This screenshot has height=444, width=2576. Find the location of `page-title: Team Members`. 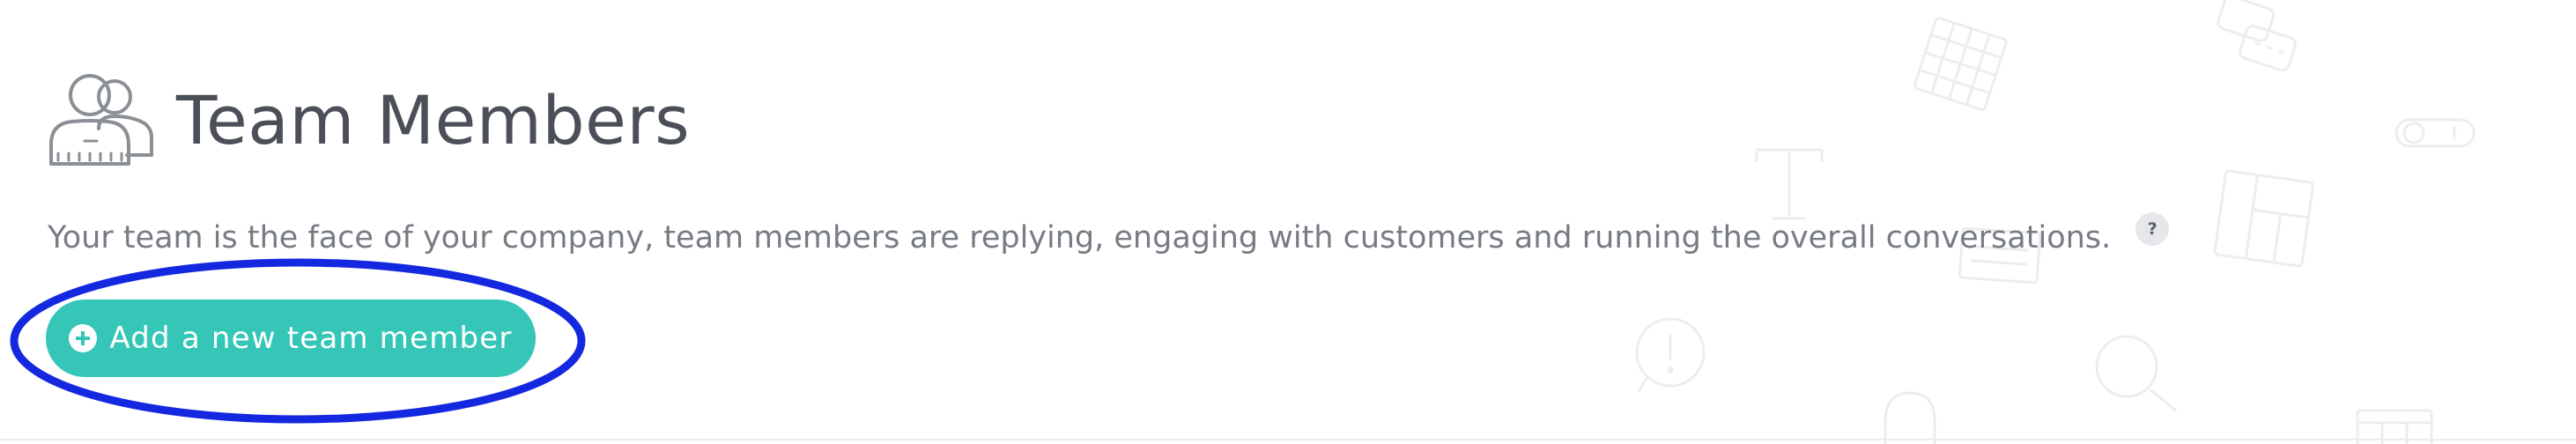

page-title: Team Members is located at coordinates (434, 119).